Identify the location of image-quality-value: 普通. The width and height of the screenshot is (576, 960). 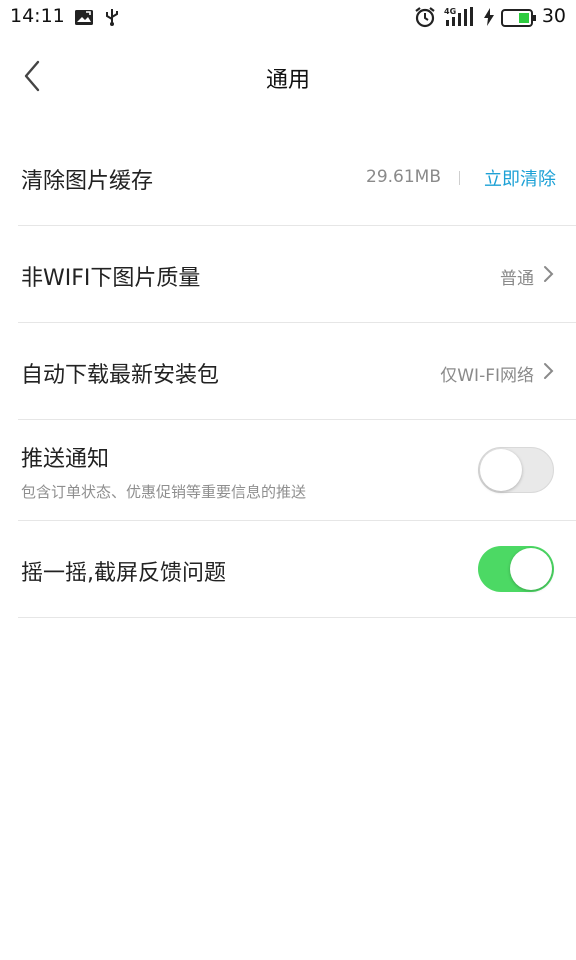
(517, 279).